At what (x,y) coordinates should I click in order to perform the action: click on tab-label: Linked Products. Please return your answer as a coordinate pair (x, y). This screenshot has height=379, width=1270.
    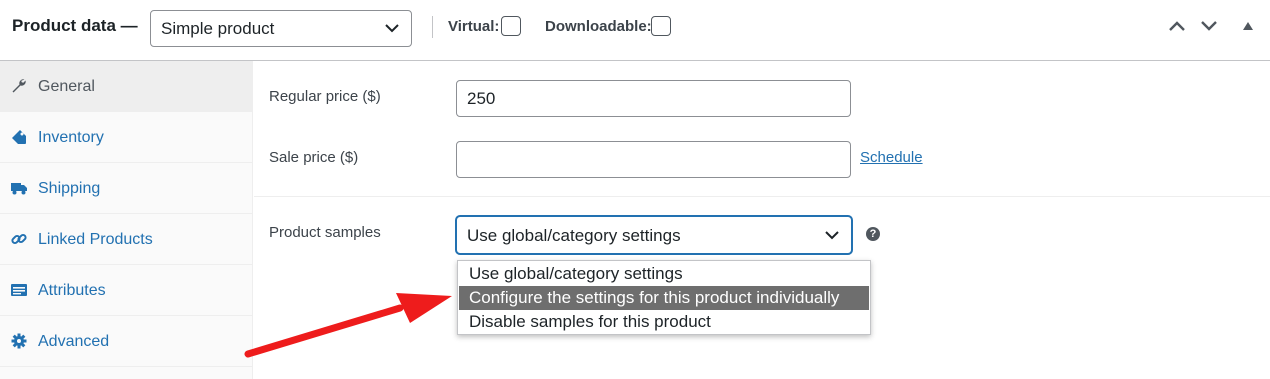
    Looking at the image, I should click on (95, 239).